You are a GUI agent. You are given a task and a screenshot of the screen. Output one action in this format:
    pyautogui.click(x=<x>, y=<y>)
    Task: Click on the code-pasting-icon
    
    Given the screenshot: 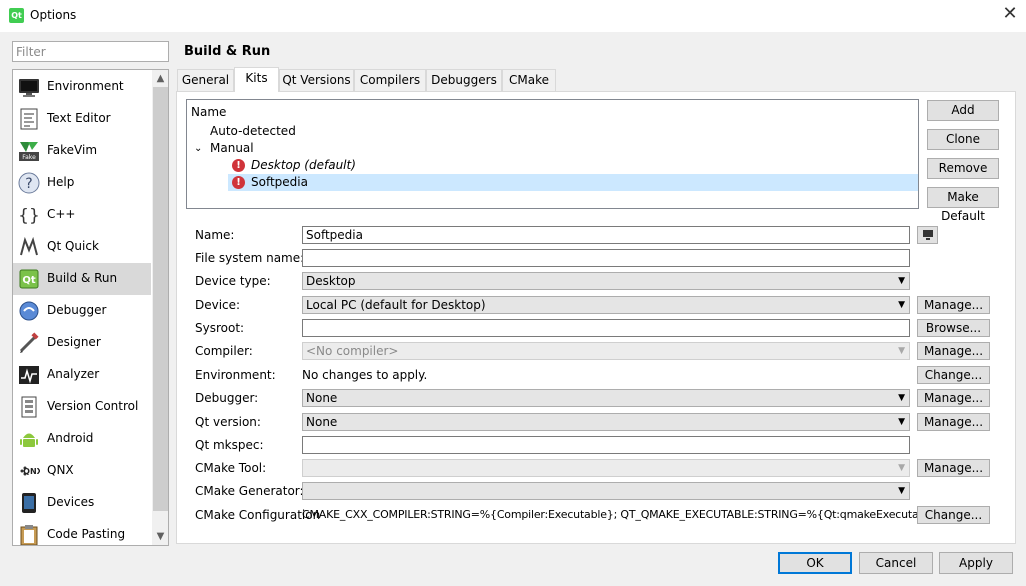 What is the action you would take?
    pyautogui.click(x=29, y=535)
    